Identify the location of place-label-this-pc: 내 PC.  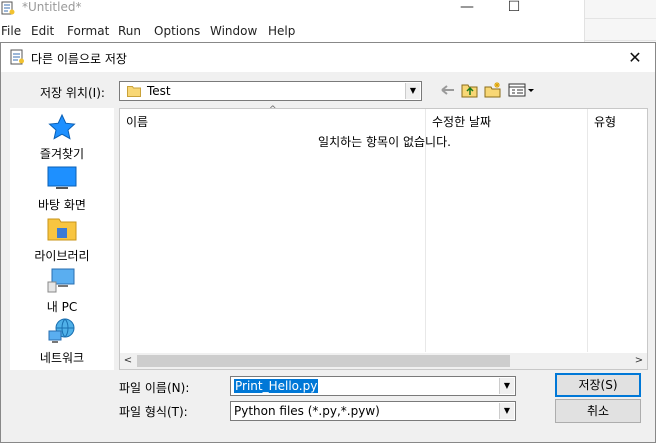
(62, 307).